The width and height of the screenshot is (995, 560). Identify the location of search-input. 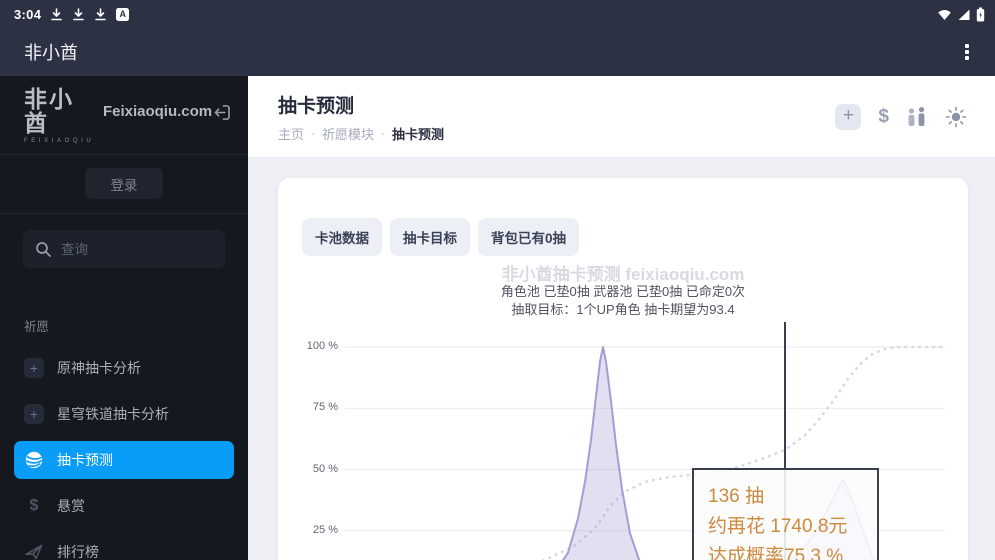
(131, 249).